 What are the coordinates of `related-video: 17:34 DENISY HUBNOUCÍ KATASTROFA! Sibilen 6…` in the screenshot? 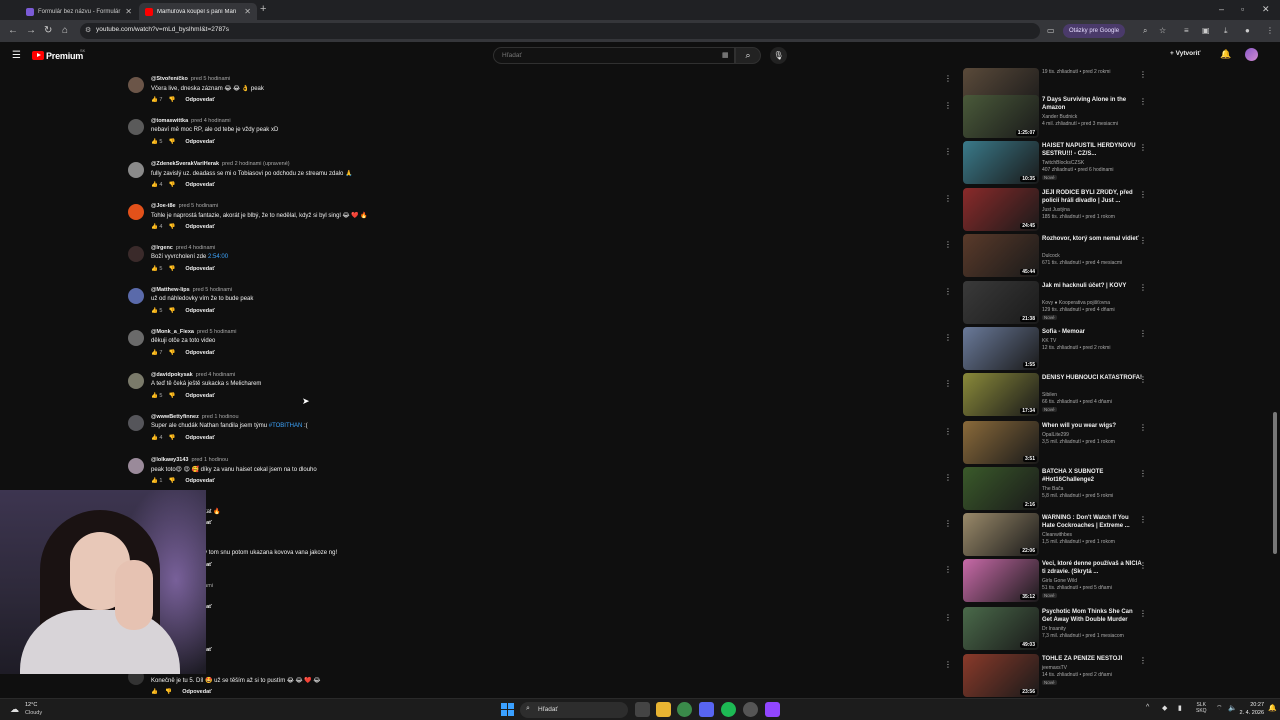 It's located at (1058, 395).